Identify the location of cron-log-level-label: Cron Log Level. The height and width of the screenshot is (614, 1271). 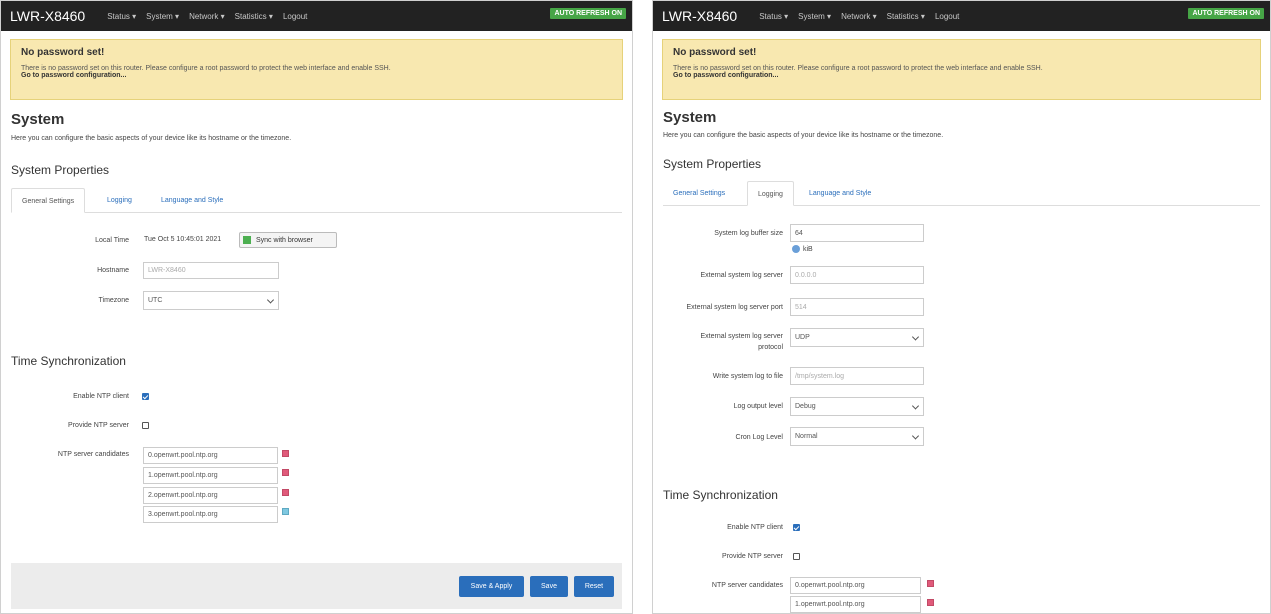
(759, 437).